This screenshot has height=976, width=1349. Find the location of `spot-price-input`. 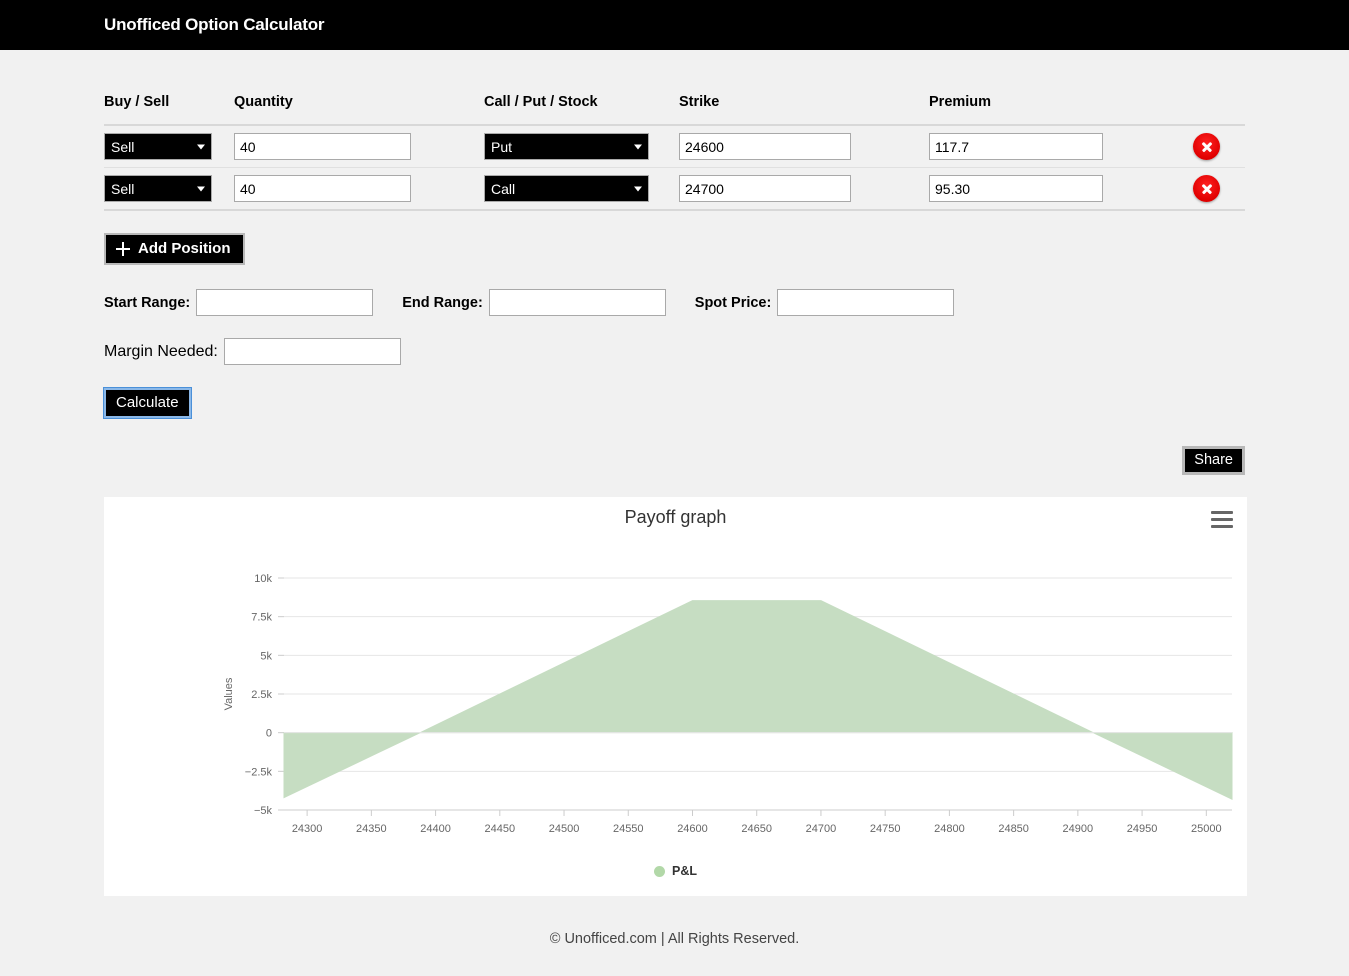

spot-price-input is located at coordinates (866, 302).